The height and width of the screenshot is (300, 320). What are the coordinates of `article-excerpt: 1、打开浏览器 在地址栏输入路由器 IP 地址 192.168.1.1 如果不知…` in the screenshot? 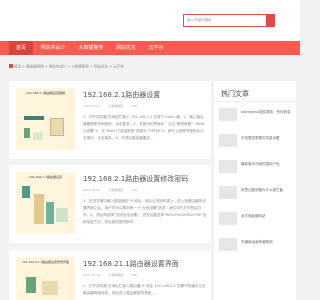 It's located at (144, 289).